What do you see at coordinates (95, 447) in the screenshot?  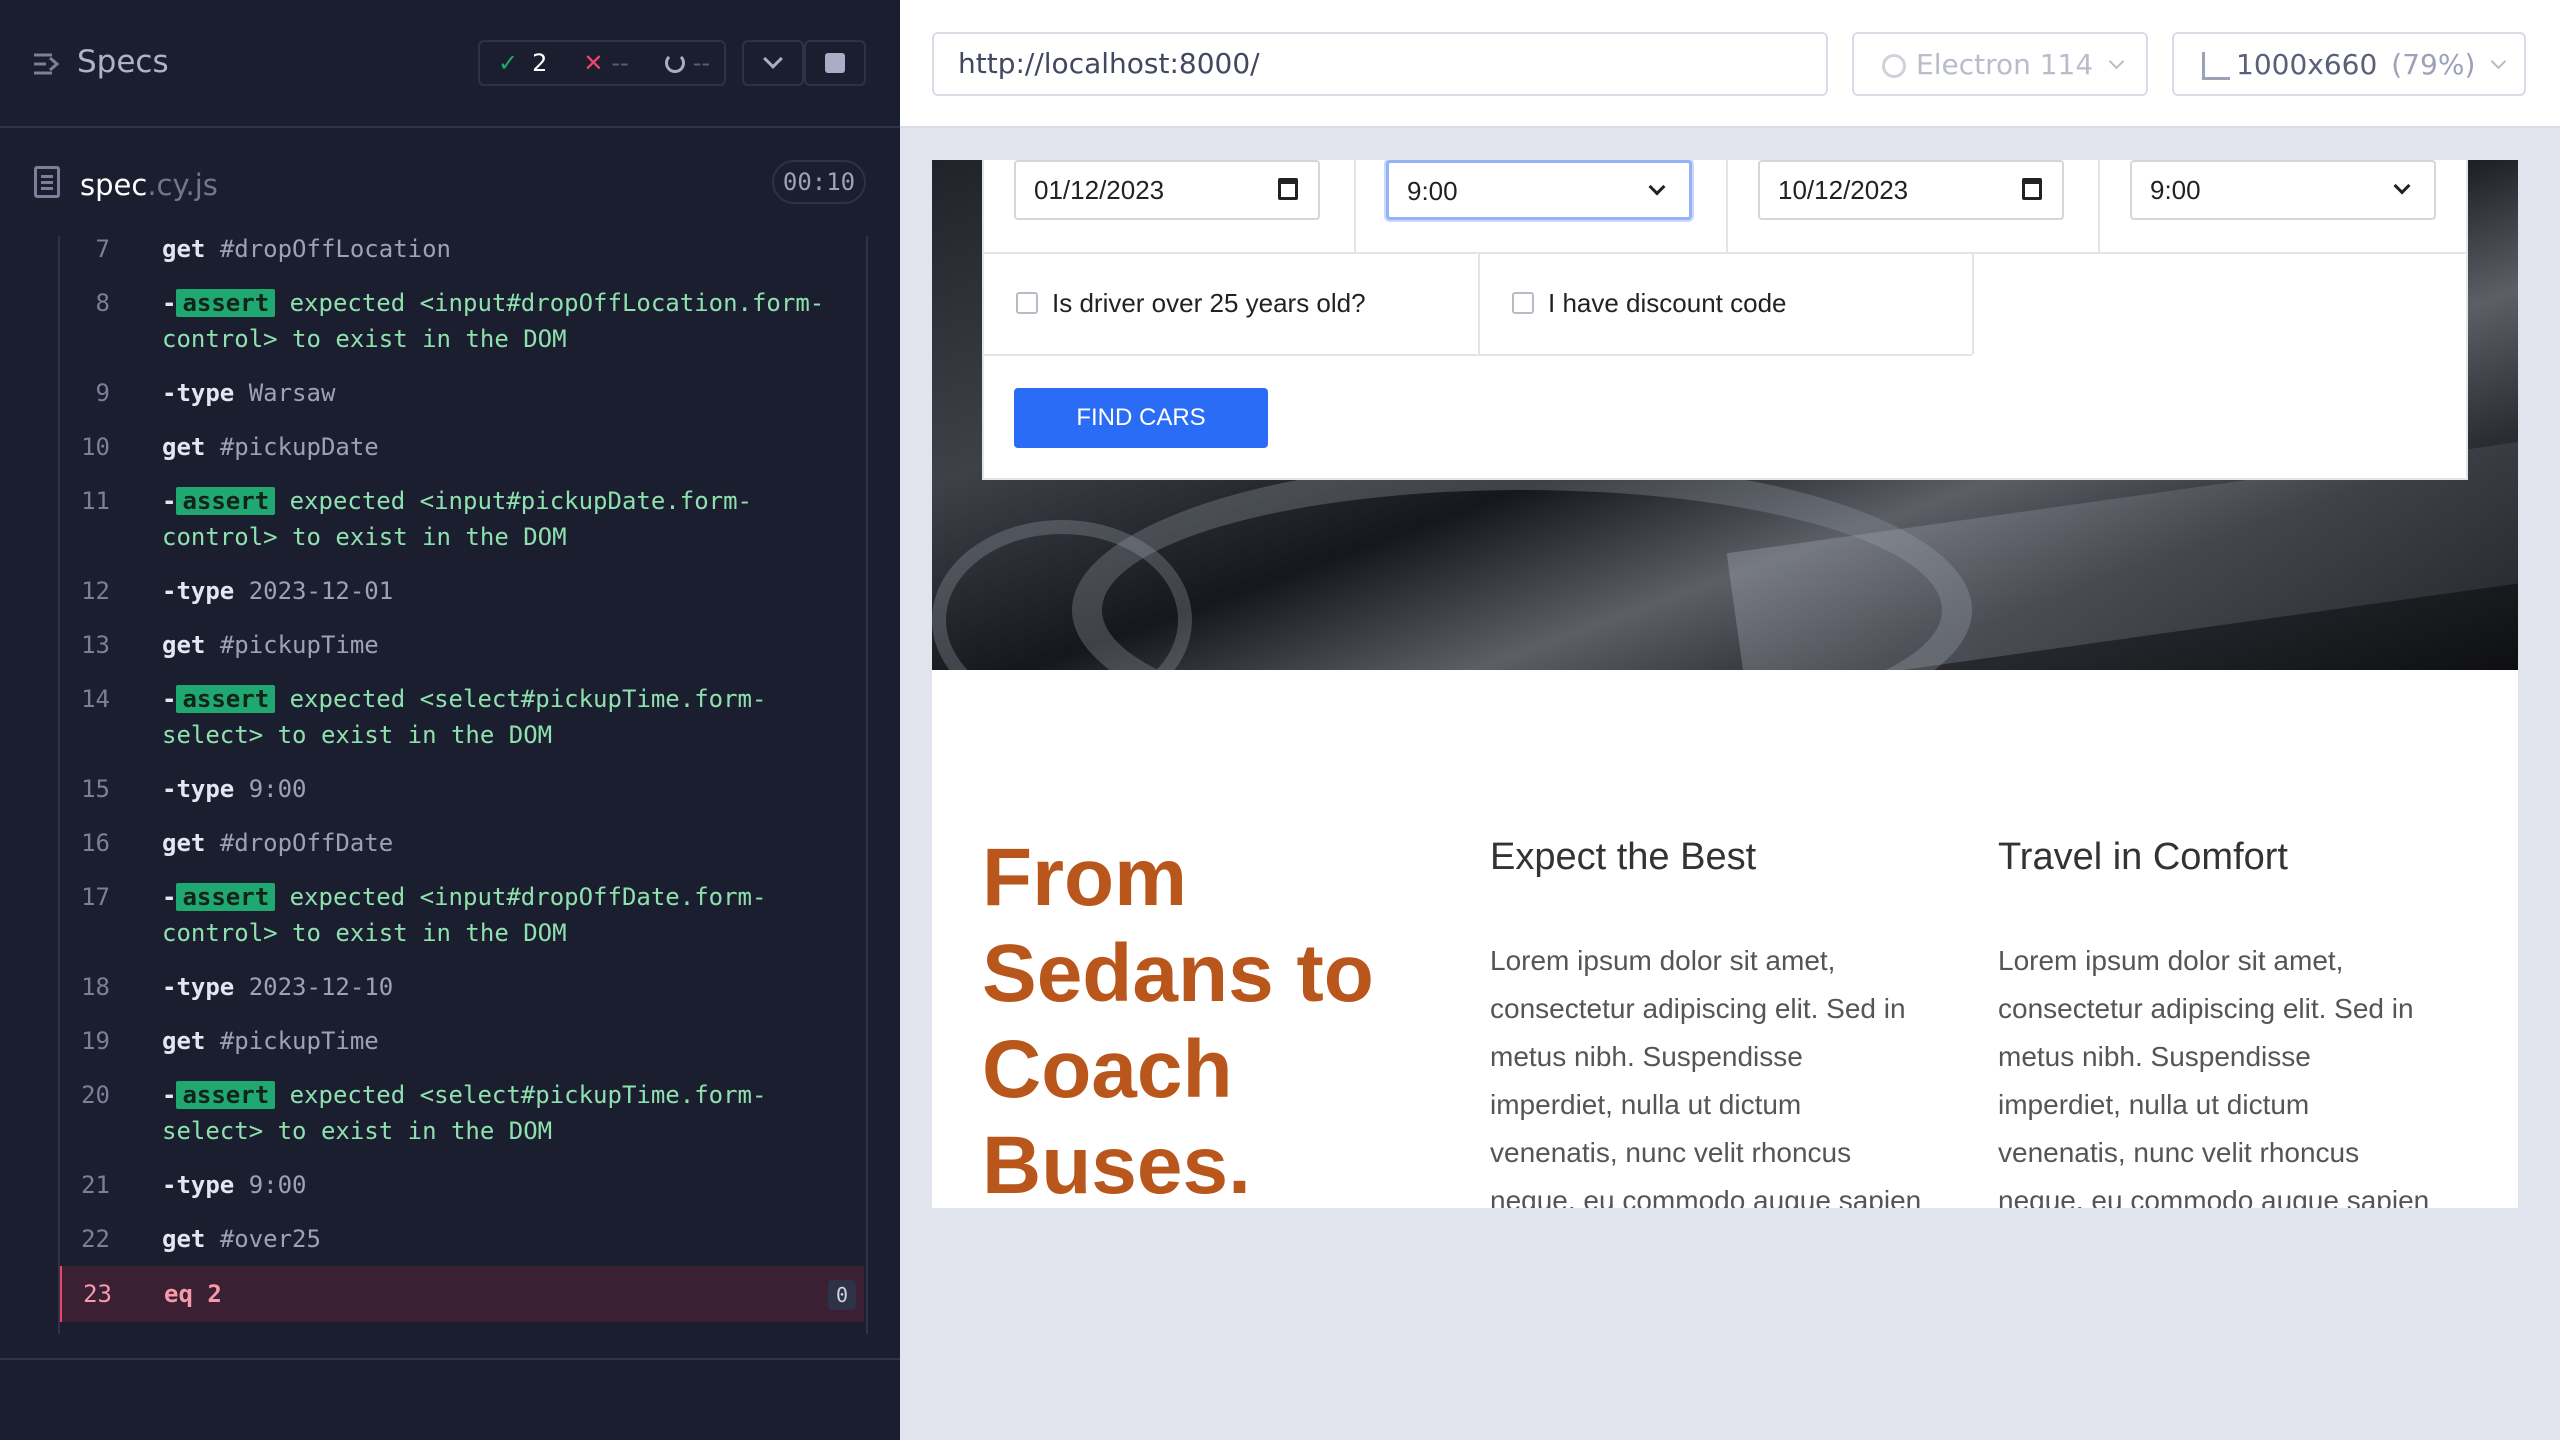 I see `command-number: 10` at bounding box center [95, 447].